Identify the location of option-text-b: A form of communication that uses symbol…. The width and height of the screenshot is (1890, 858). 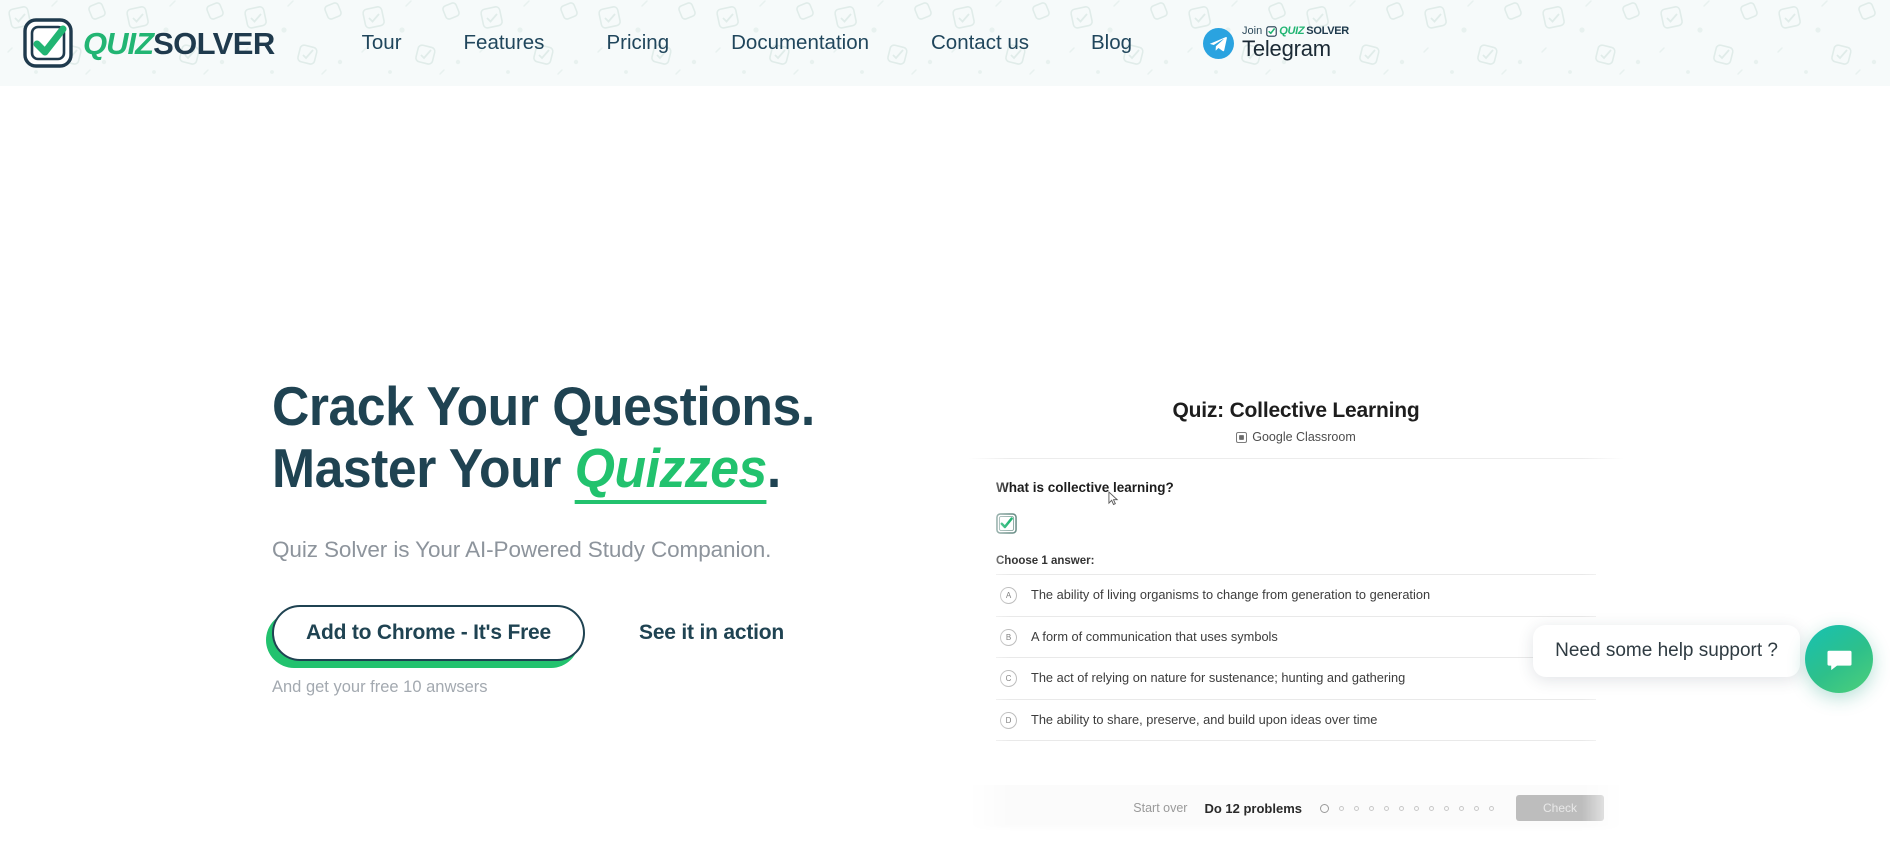
(1154, 636).